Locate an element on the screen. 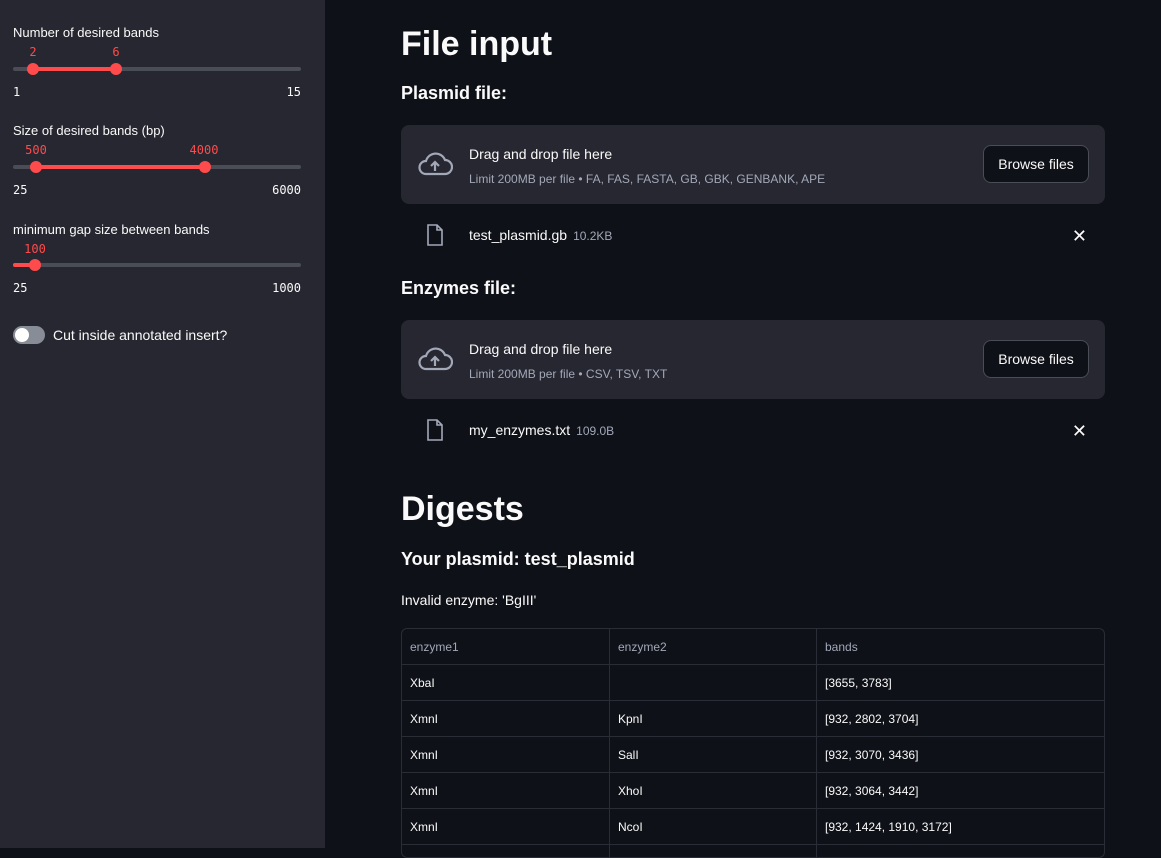 This screenshot has width=1161, height=858. gap-min: 25 is located at coordinates (20, 288).